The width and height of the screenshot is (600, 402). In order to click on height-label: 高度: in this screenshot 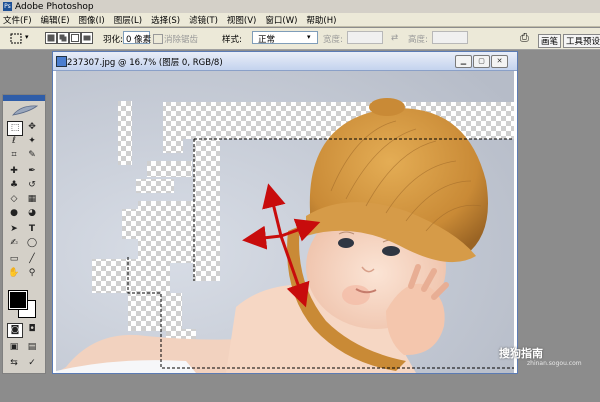, I will do `click(418, 40)`.